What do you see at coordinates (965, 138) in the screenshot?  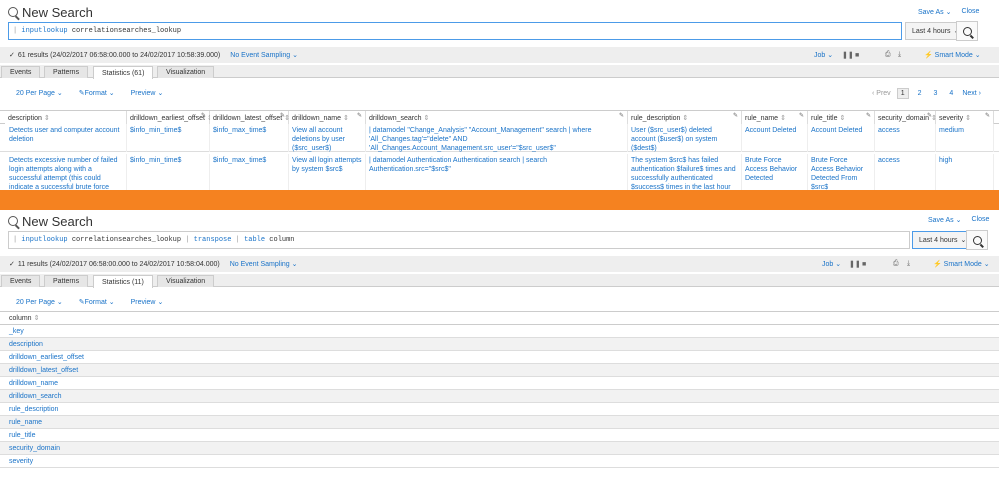 I see `table-cell: medium` at bounding box center [965, 138].